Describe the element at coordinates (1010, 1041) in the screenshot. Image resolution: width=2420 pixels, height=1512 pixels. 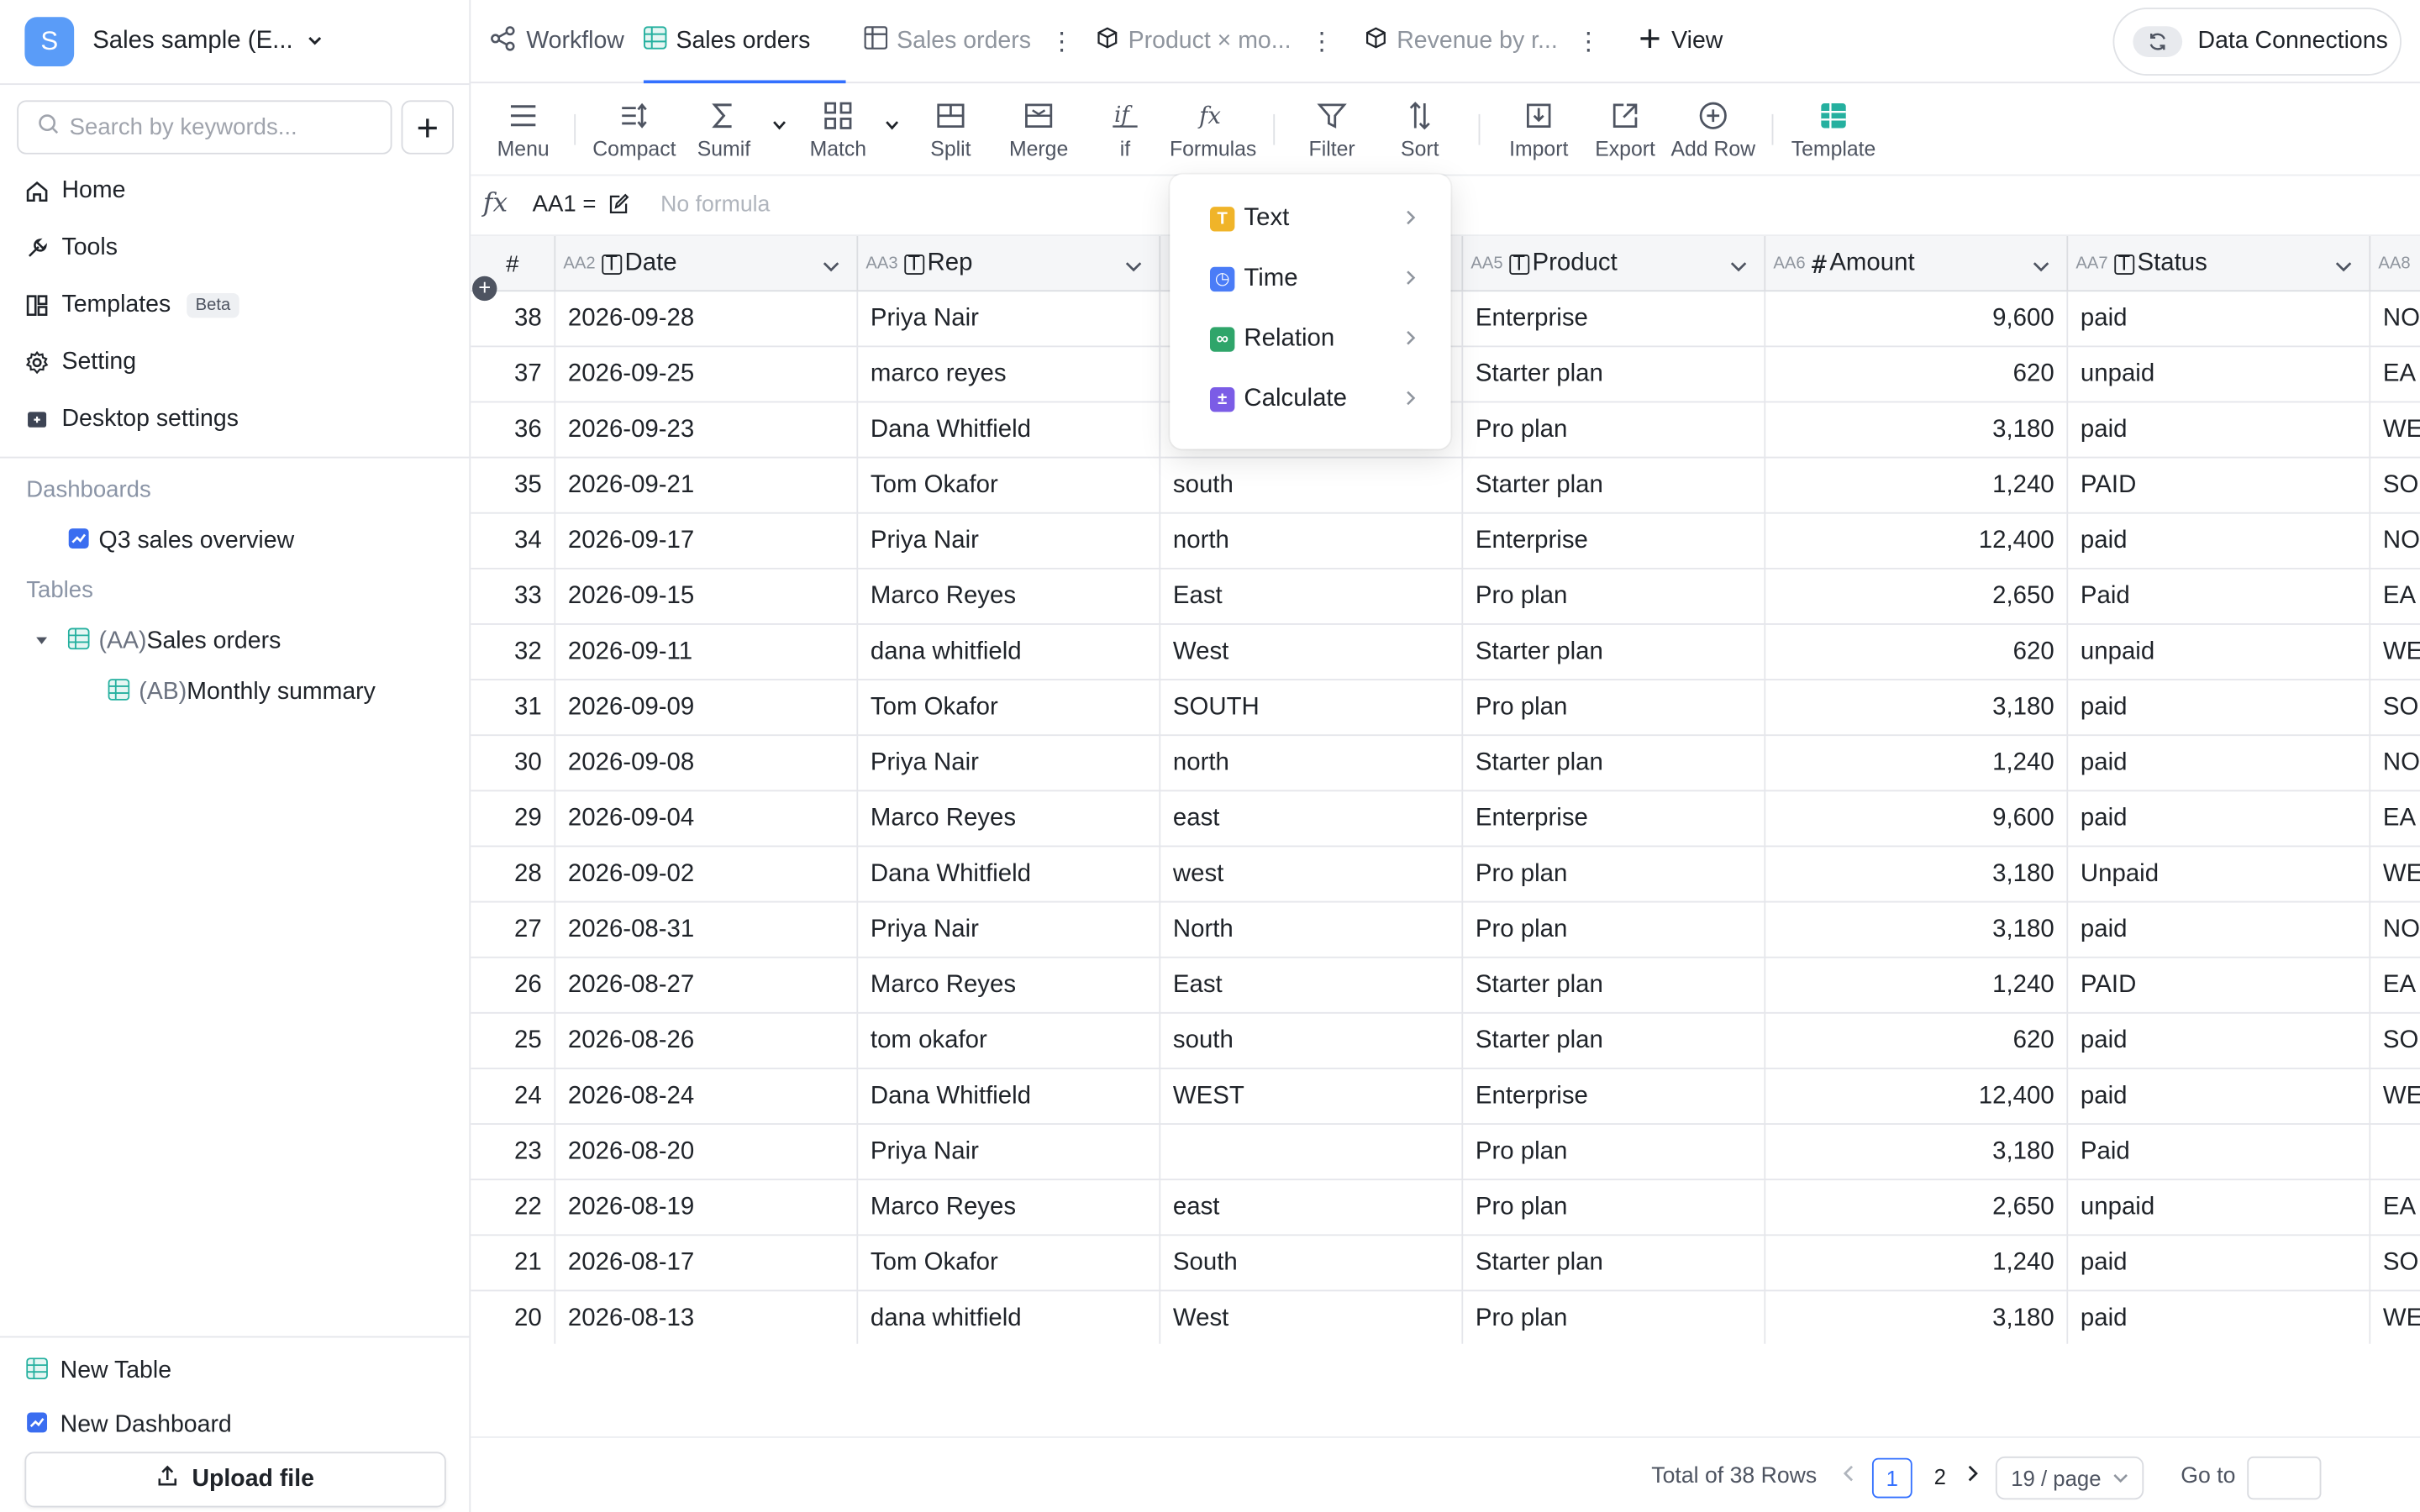
I see `cell-rep: tom okafor` at that location.